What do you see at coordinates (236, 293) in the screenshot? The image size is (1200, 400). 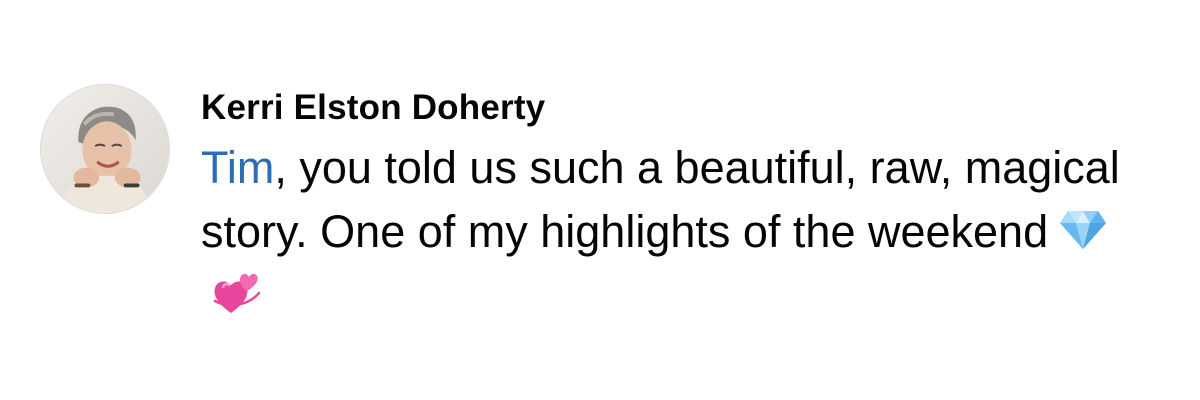 I see `revolving-hearts-icon` at bounding box center [236, 293].